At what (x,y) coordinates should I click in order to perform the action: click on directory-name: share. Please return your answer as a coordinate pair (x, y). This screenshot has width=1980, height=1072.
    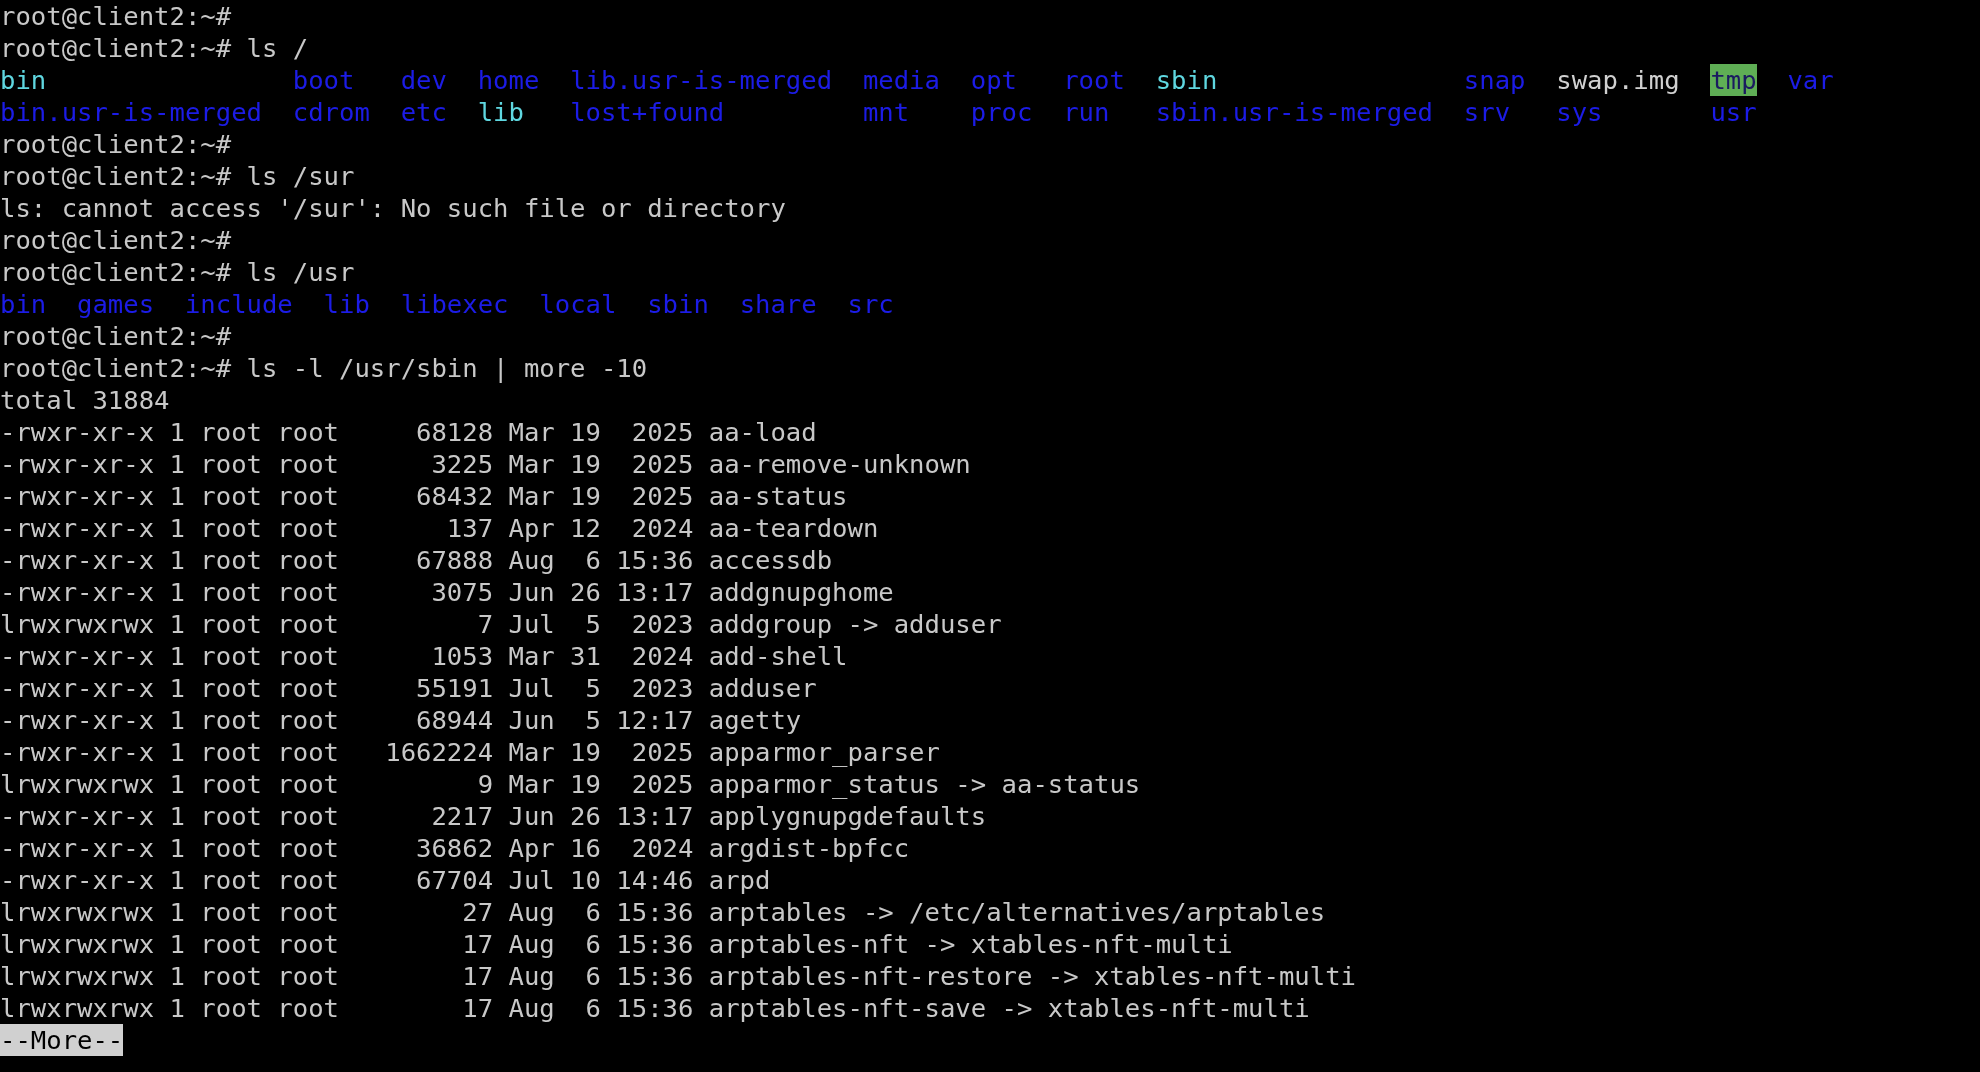
    Looking at the image, I should click on (778, 304).